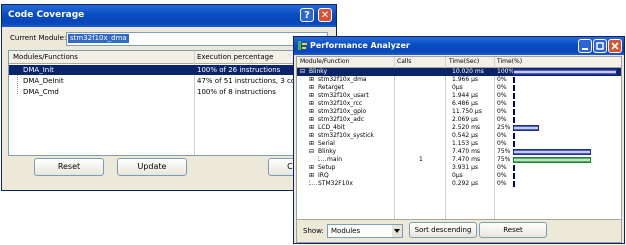 This screenshot has width=626, height=245. What do you see at coordinates (346, 231) in the screenshot?
I see `show-select-value: Modules` at bounding box center [346, 231].